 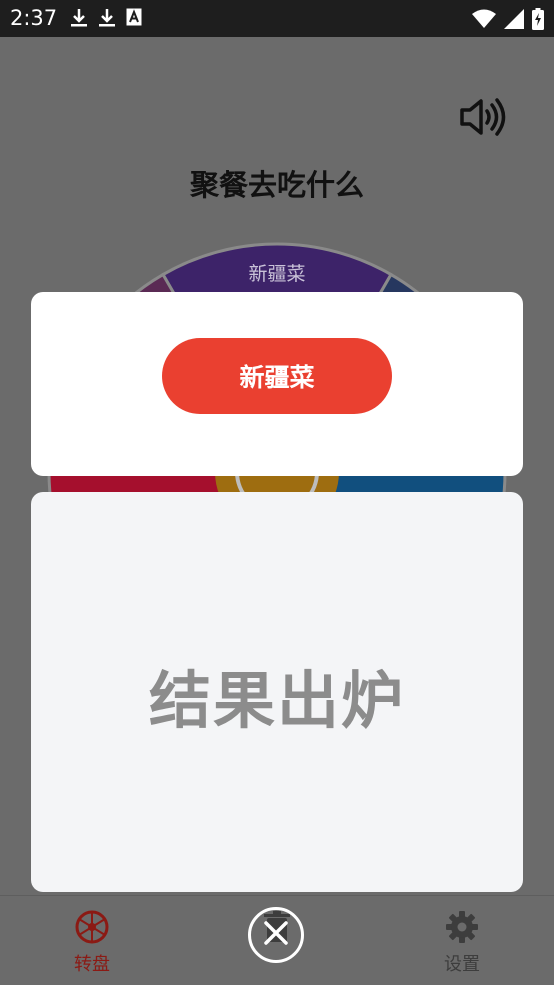 I want to click on status-bar: 2:37, so click(x=277, y=18).